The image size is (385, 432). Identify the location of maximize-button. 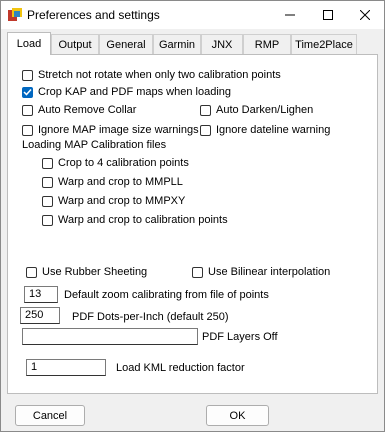
(328, 15).